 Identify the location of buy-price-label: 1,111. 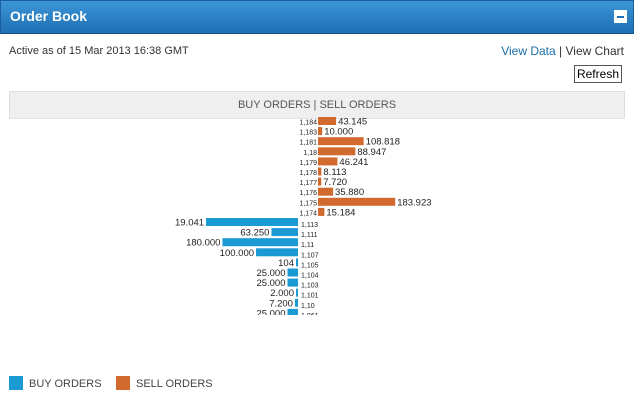
(309, 235).